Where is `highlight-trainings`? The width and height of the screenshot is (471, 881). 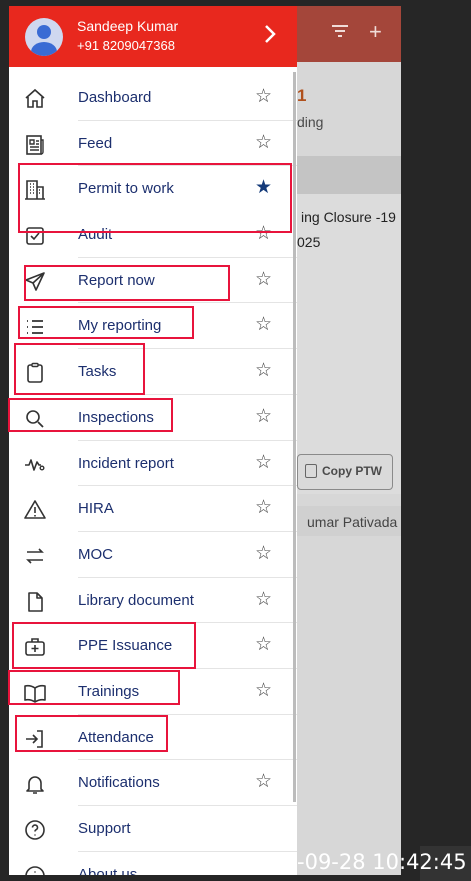 highlight-trainings is located at coordinates (94, 687).